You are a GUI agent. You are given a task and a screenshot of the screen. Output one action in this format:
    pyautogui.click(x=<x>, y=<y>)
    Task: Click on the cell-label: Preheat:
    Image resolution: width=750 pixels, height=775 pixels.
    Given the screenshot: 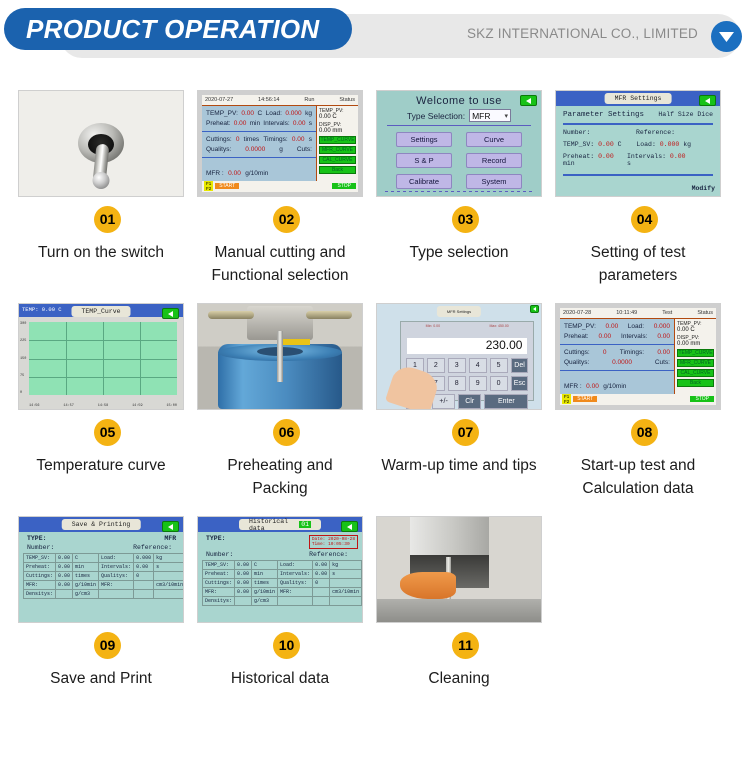 What is the action you would take?
    pyautogui.click(x=218, y=574)
    